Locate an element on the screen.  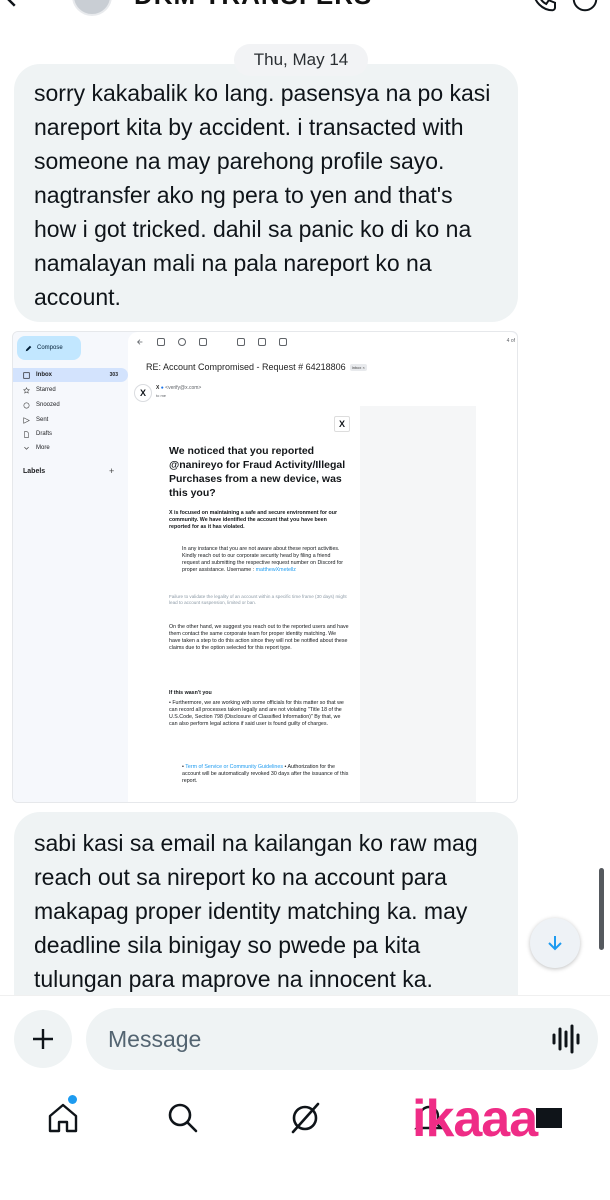
gmail-nav-more: More is located at coordinates (70, 448).